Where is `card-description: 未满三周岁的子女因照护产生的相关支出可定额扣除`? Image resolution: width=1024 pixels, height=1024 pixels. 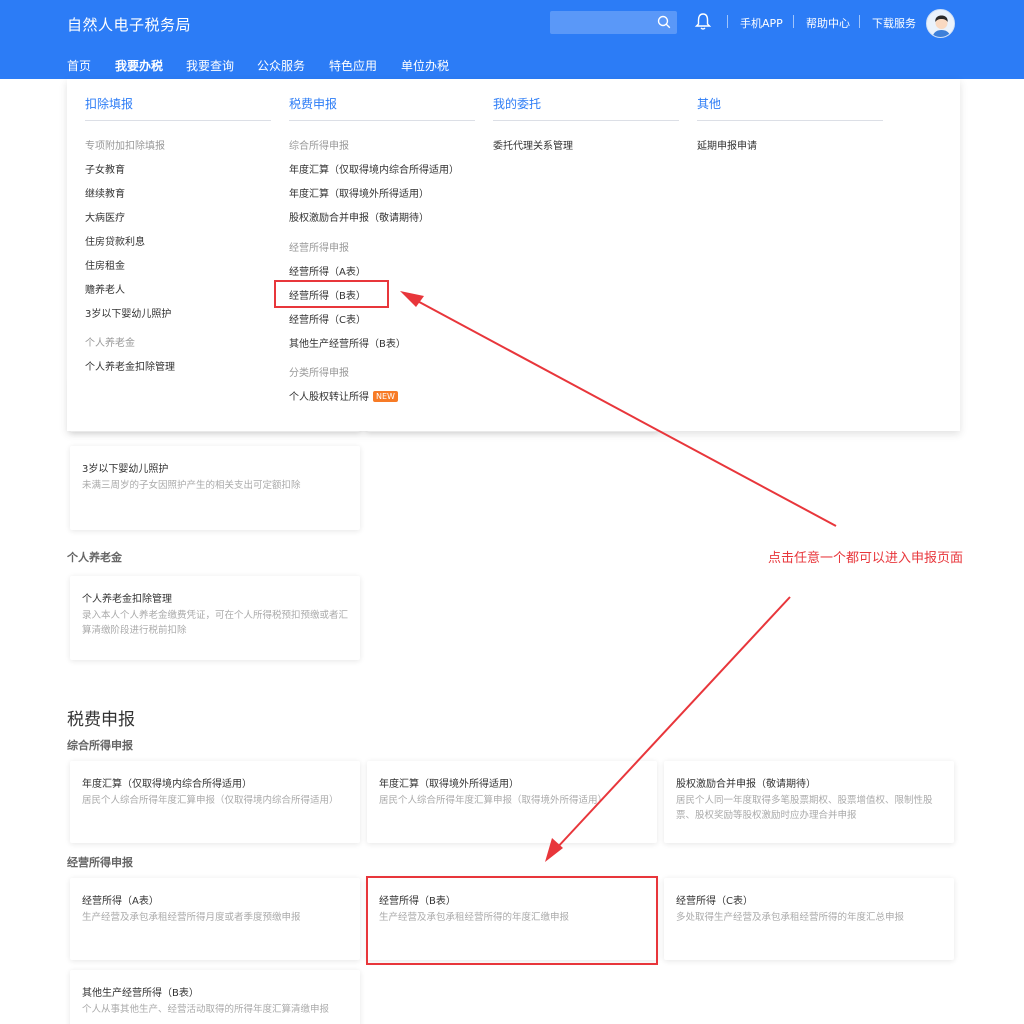
card-description: 未满三周岁的子女因照护产生的相关支出可定额扣除 is located at coordinates (191, 485).